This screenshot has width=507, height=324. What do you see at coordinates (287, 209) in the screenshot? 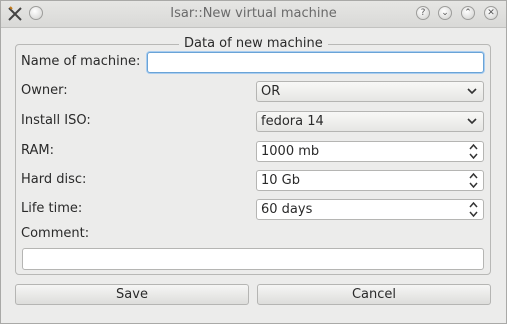
I see `life-value: 60 days` at bounding box center [287, 209].